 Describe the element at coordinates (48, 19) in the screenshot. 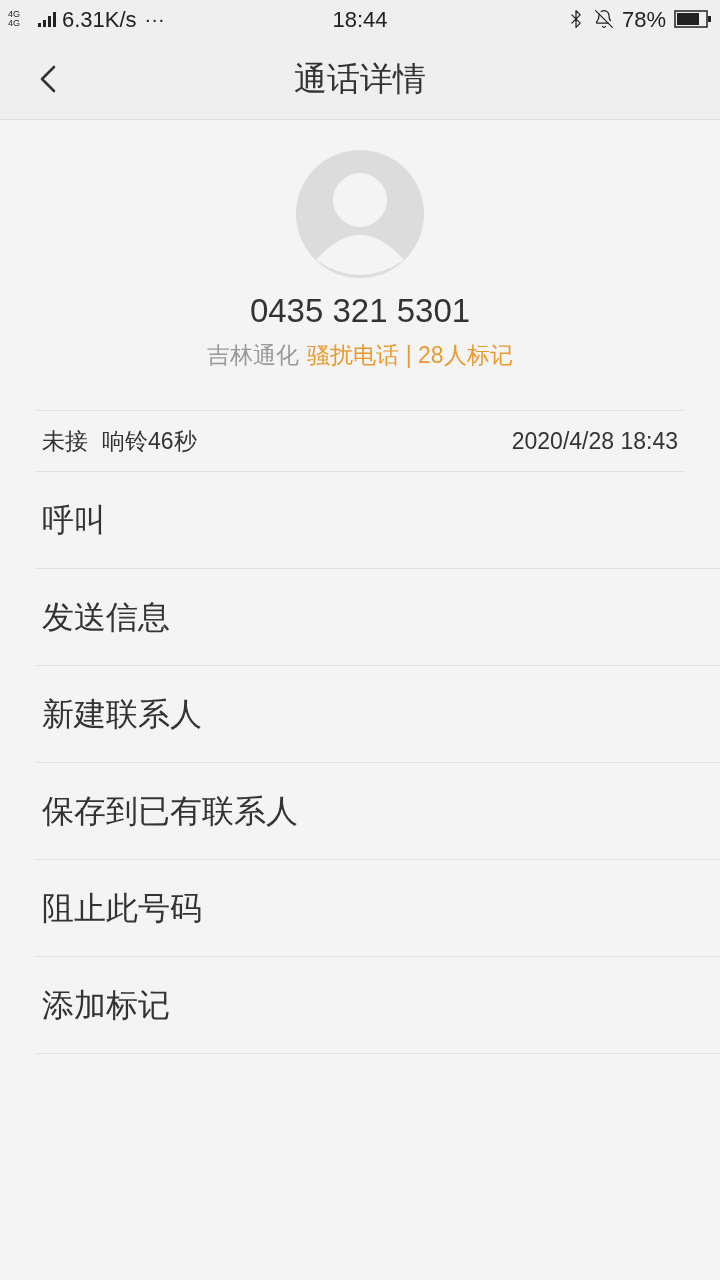

I see `signal-icon` at that location.